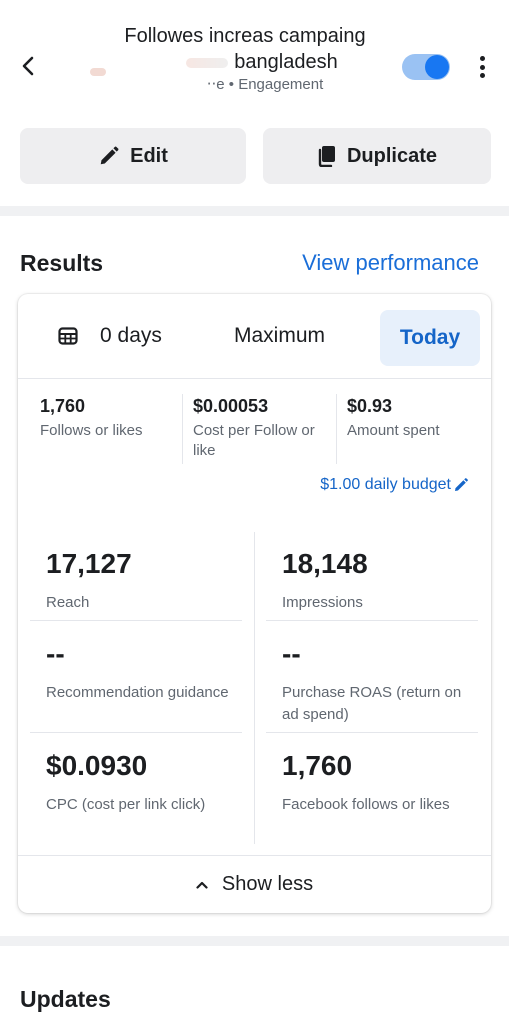 The image size is (509, 1024). Describe the element at coordinates (149, 155) in the screenshot. I see `edit-button-label: Edit` at that location.